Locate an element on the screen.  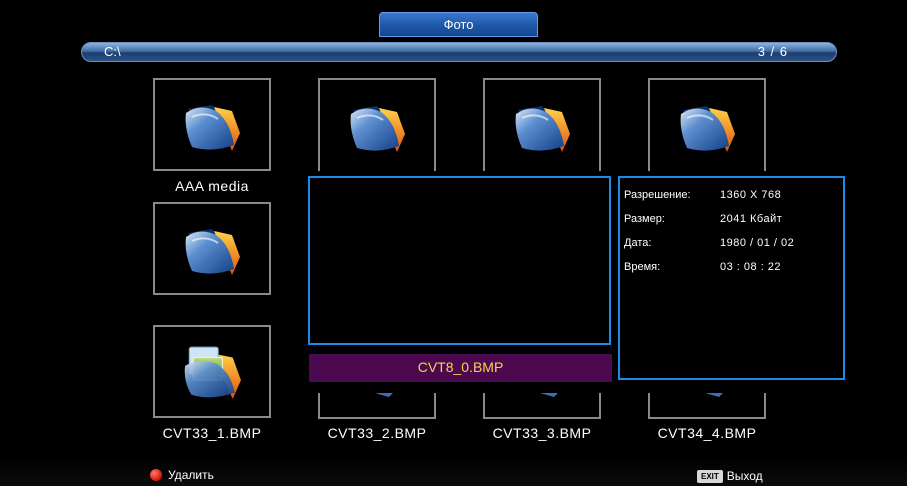
info-date-value: 1980 / 01 / 02 is located at coordinates (757, 243).